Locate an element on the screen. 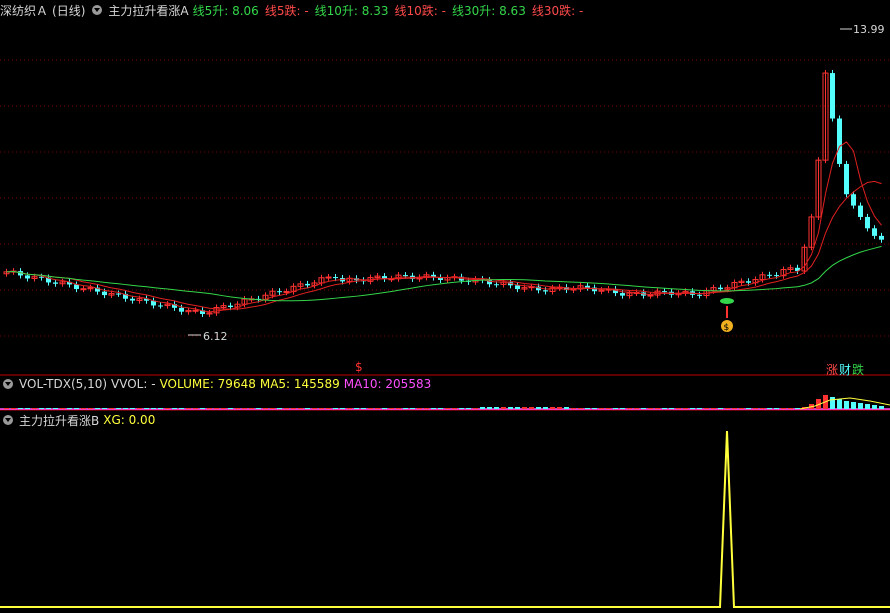  signal-indicator-name: 主力拉升看涨B is located at coordinates (59, 420).